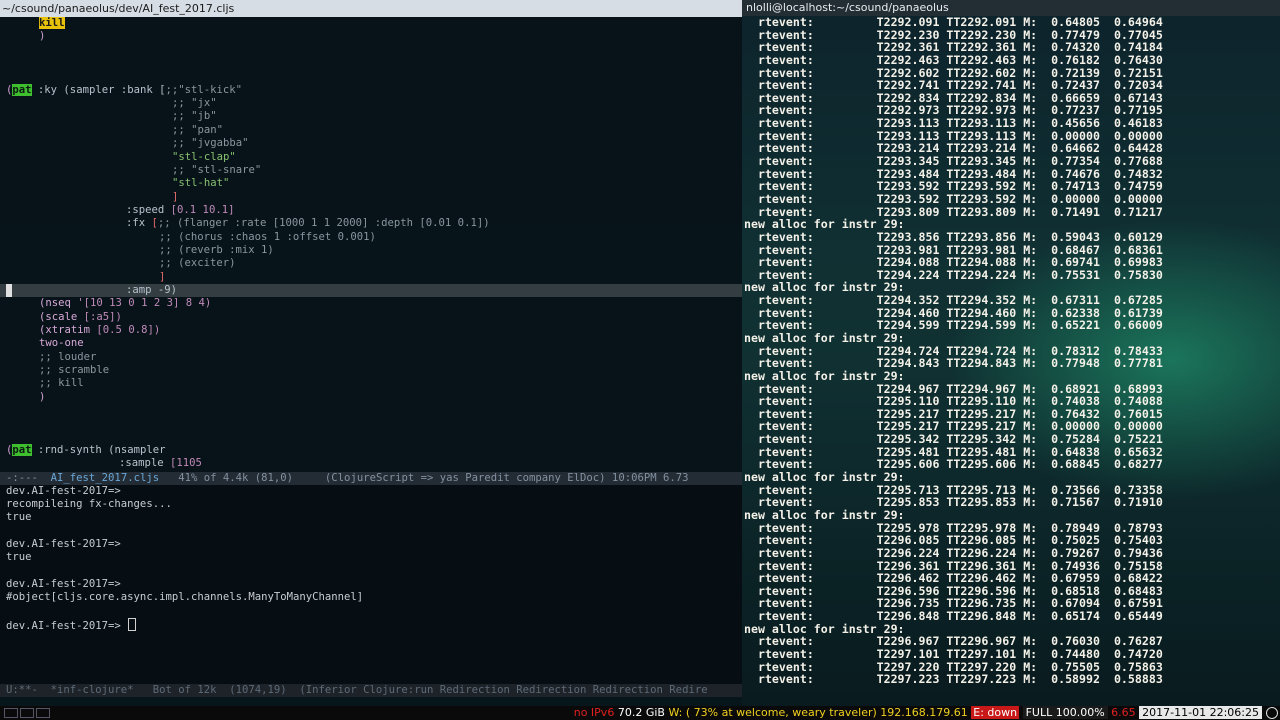 The width and height of the screenshot is (1280, 720). I want to click on code-line: ;; "stl-snare", so click(217, 170).